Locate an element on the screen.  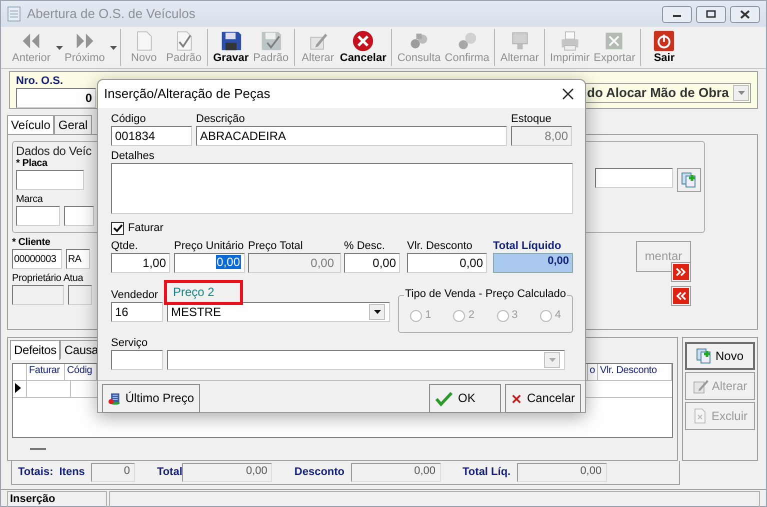
client-name-field: RA is located at coordinates (78, 259).